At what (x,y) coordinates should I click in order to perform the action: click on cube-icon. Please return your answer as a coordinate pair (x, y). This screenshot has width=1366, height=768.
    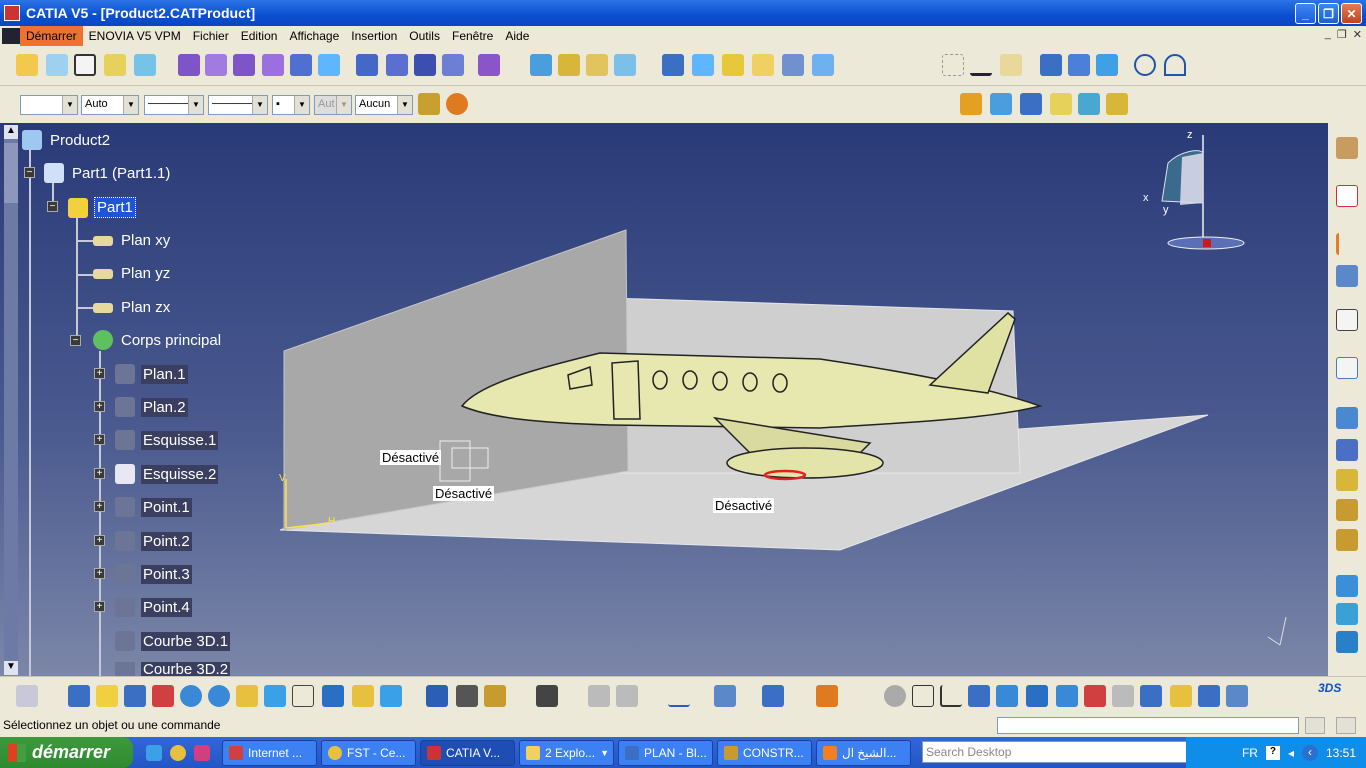
    Looking at the image, I should click on (1067, 696).